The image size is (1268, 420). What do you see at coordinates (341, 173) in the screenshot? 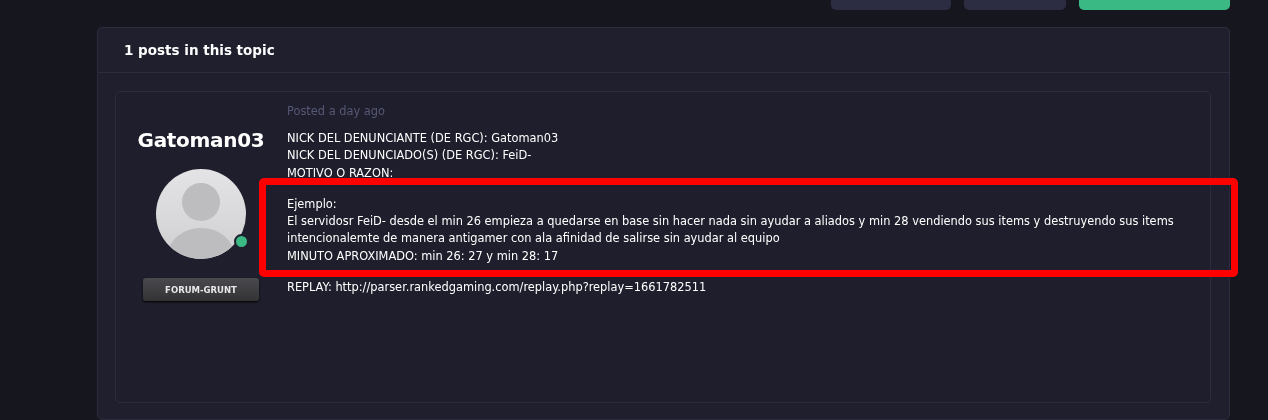
I see `post-text: MOTIVO O RAZON:` at bounding box center [341, 173].